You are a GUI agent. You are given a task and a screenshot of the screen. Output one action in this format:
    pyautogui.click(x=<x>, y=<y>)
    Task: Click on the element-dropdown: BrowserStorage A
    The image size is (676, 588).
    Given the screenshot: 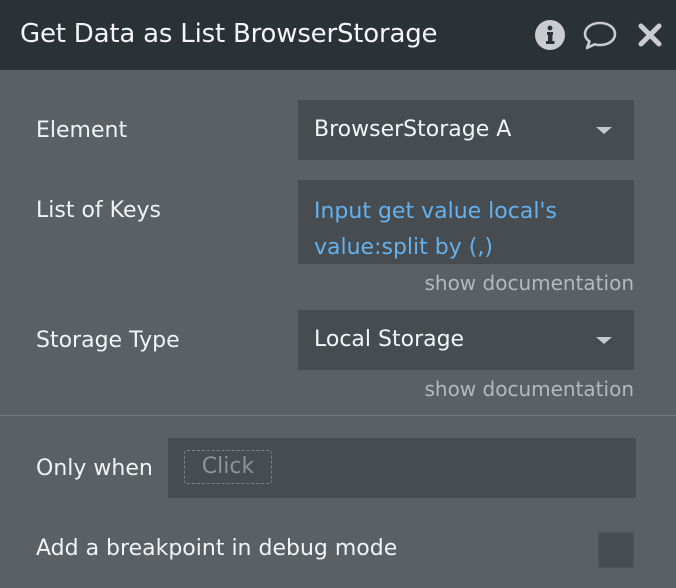 What is the action you would take?
    pyautogui.click(x=466, y=130)
    